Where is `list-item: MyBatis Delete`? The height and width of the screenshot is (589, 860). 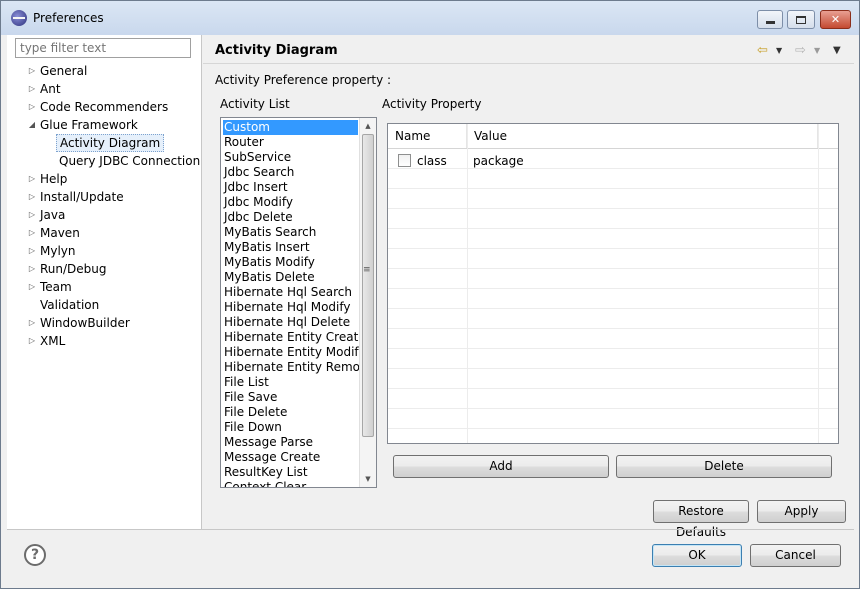 list-item: MyBatis Delete is located at coordinates (298, 277).